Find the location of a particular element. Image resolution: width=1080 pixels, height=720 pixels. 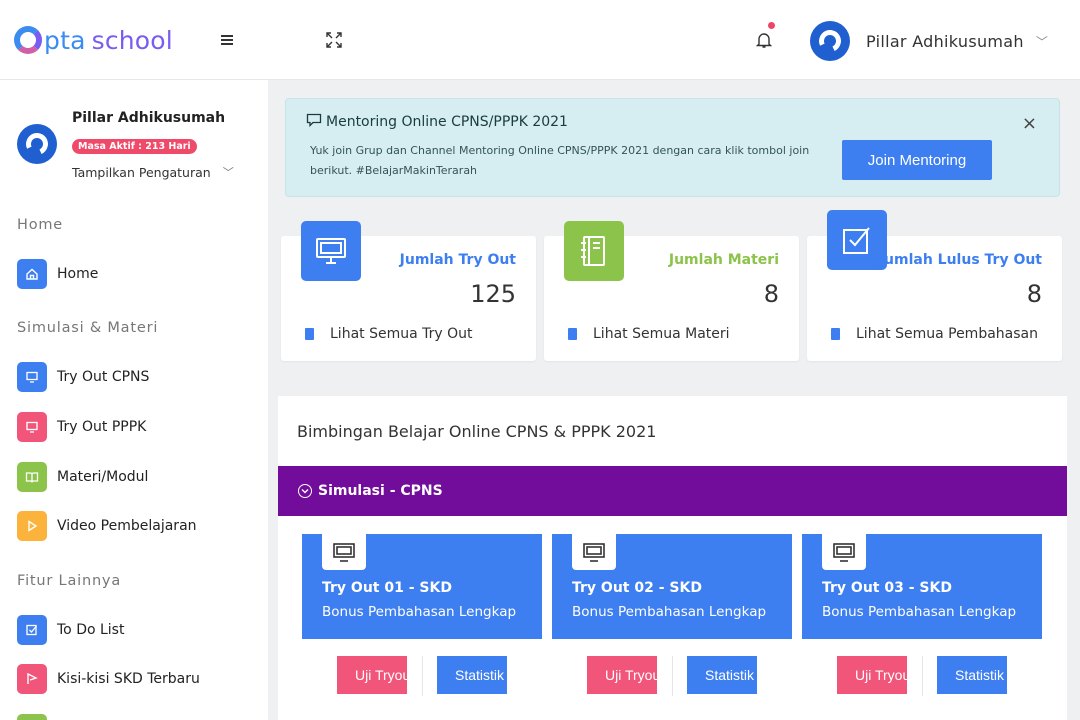

logo-mark-icon is located at coordinates (28, 40).